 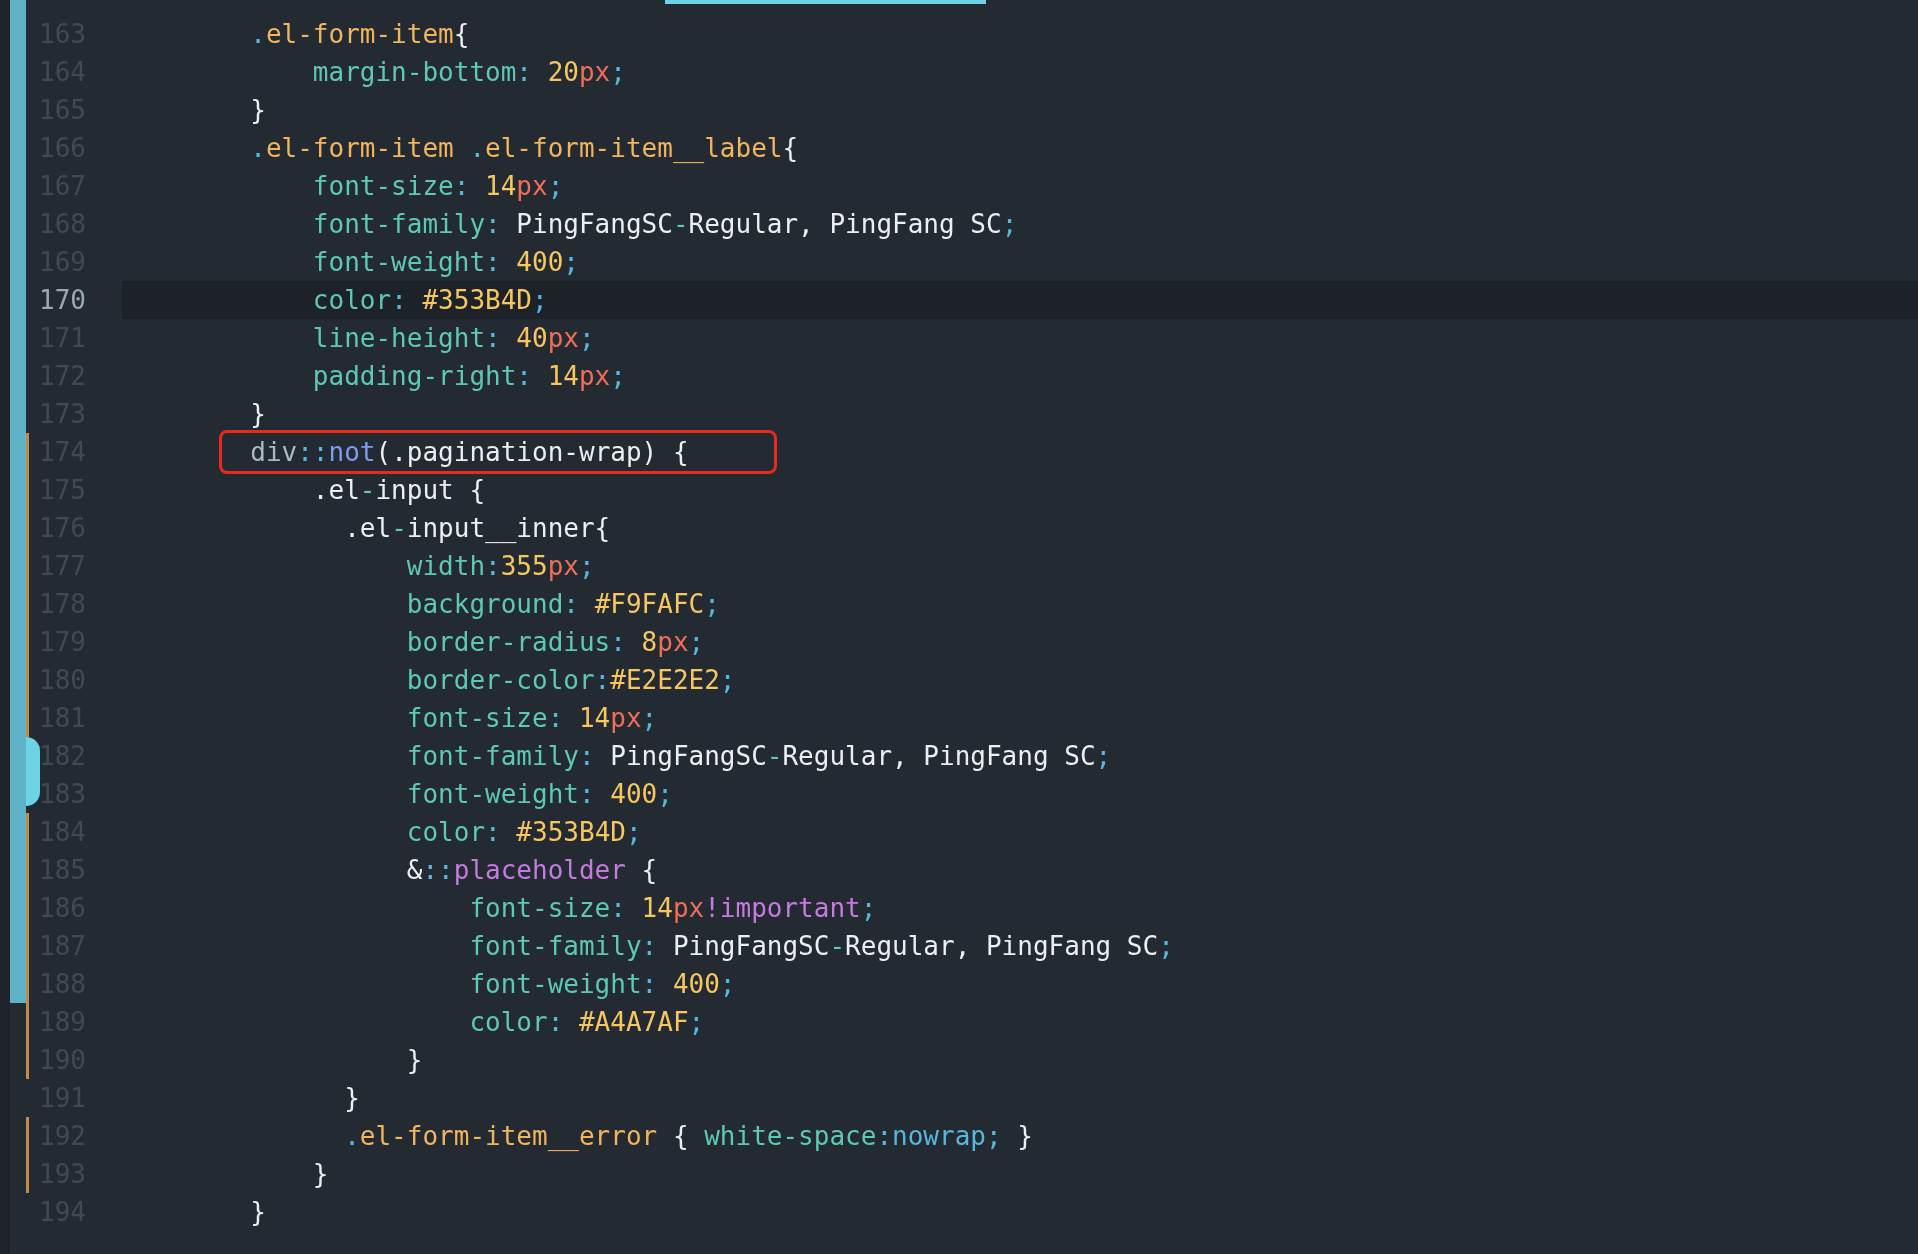 I want to click on code-text: .el-form-item__error { white-space:nowrap; }, so click(x=688, y=1136).